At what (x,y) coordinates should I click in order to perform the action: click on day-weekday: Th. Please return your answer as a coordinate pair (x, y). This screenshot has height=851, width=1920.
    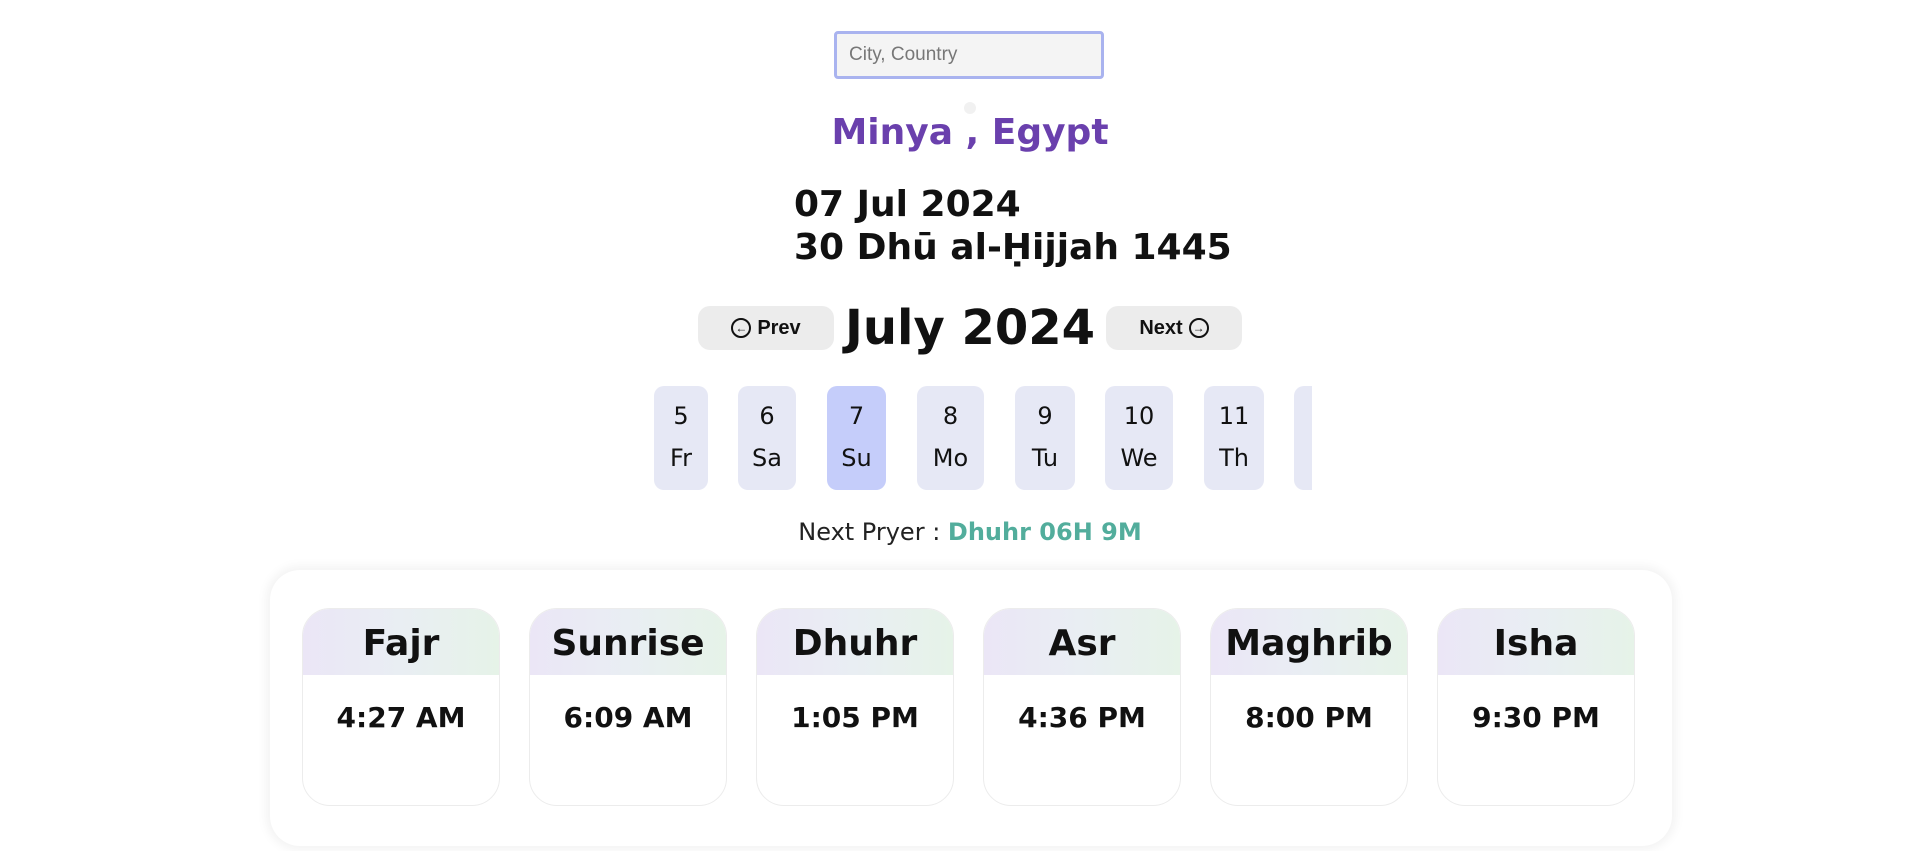
    Looking at the image, I should click on (1234, 458).